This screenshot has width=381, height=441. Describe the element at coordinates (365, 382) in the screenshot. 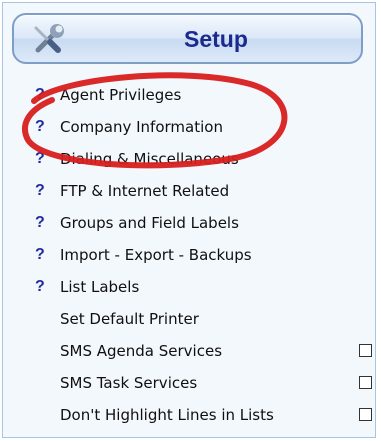

I see `sms-task-checkbox` at that location.